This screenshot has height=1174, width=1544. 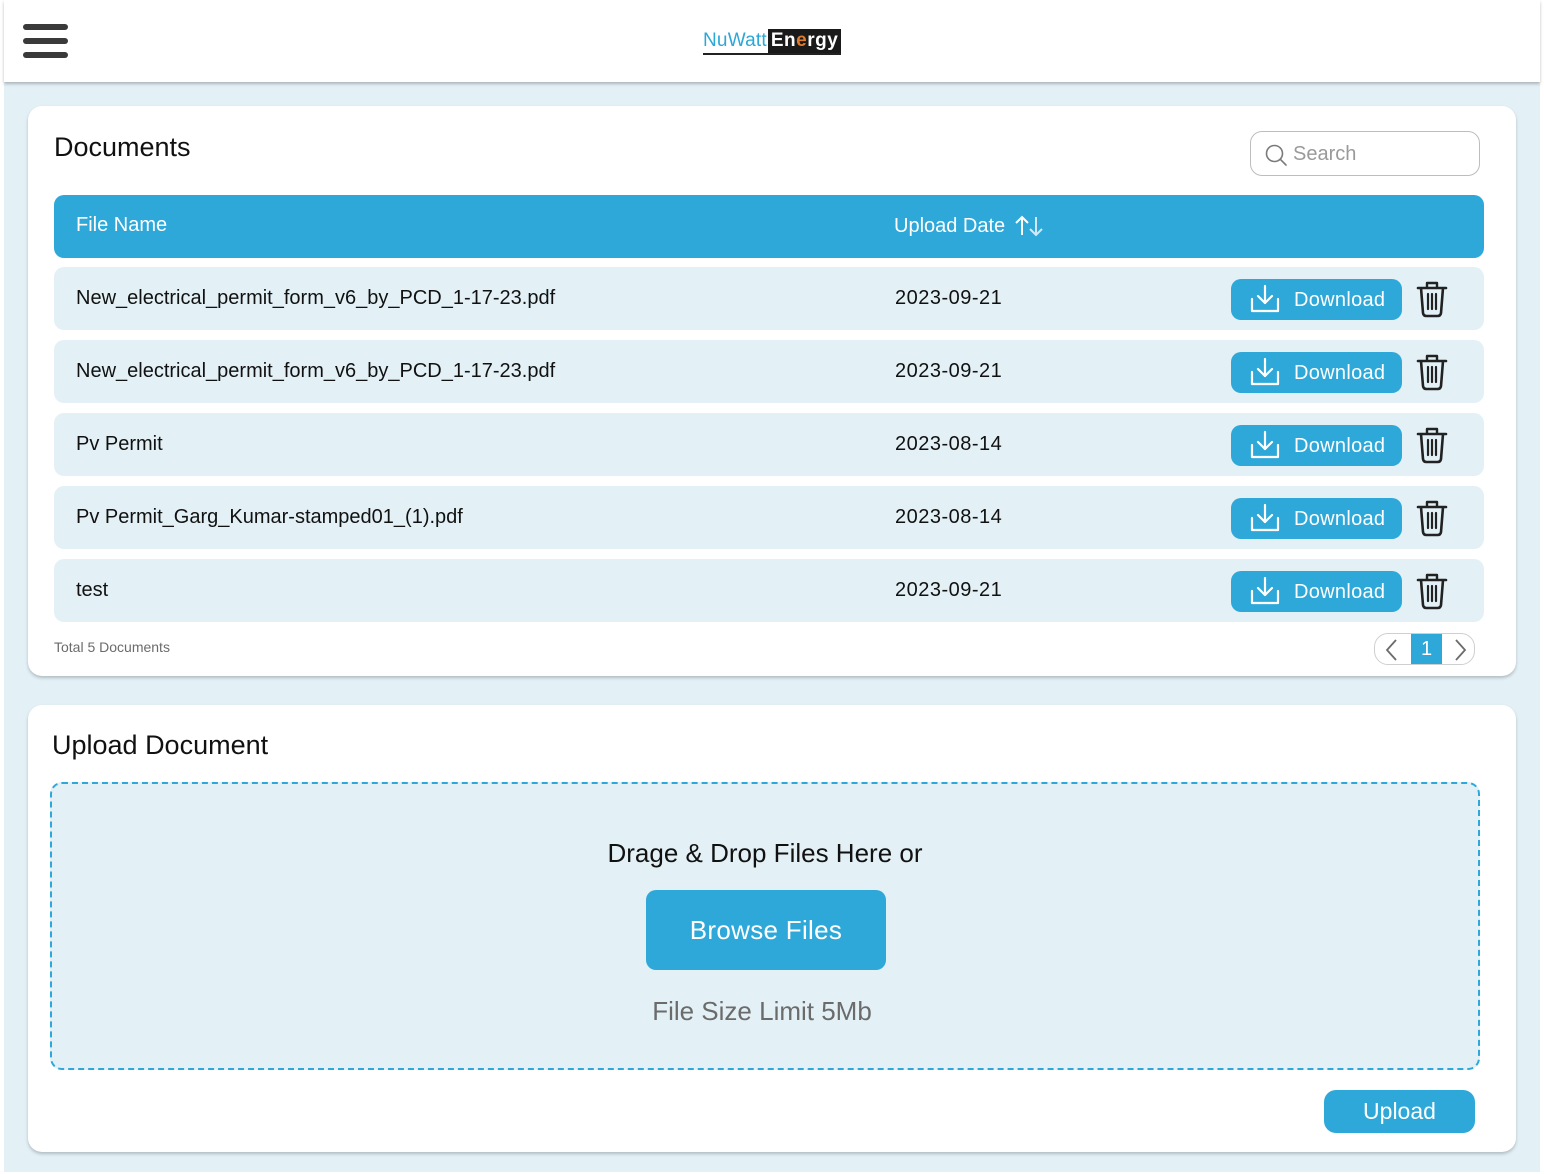 What do you see at coordinates (119, 444) in the screenshot?
I see `file-name-cell: Pv Permit` at bounding box center [119, 444].